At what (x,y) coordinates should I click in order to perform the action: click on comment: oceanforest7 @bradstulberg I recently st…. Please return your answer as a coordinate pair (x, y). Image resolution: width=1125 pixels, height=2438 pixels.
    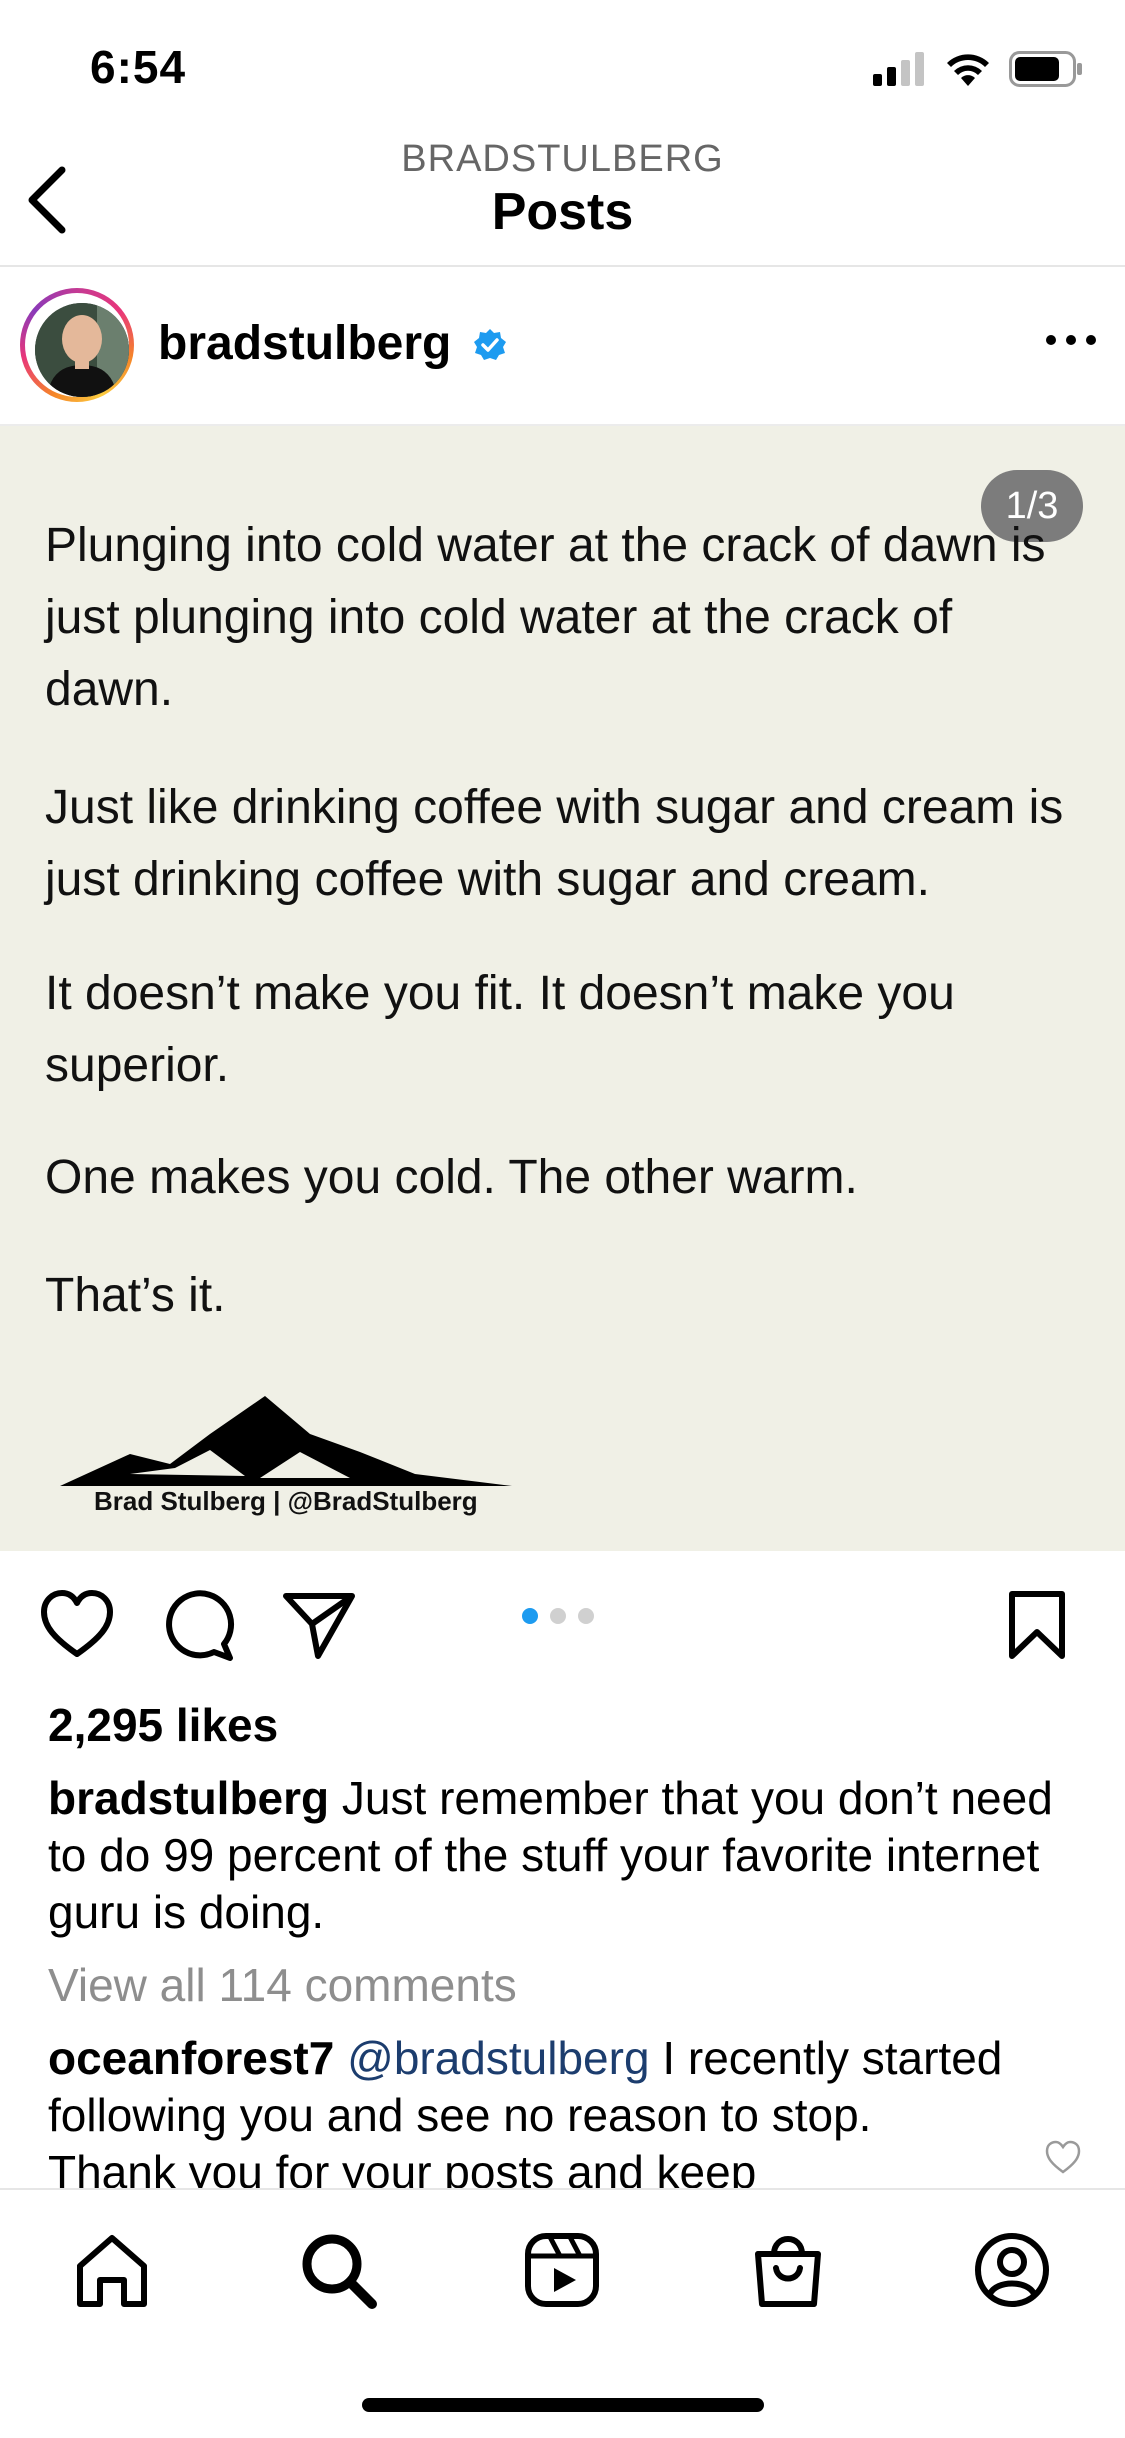
    Looking at the image, I should click on (528, 2109).